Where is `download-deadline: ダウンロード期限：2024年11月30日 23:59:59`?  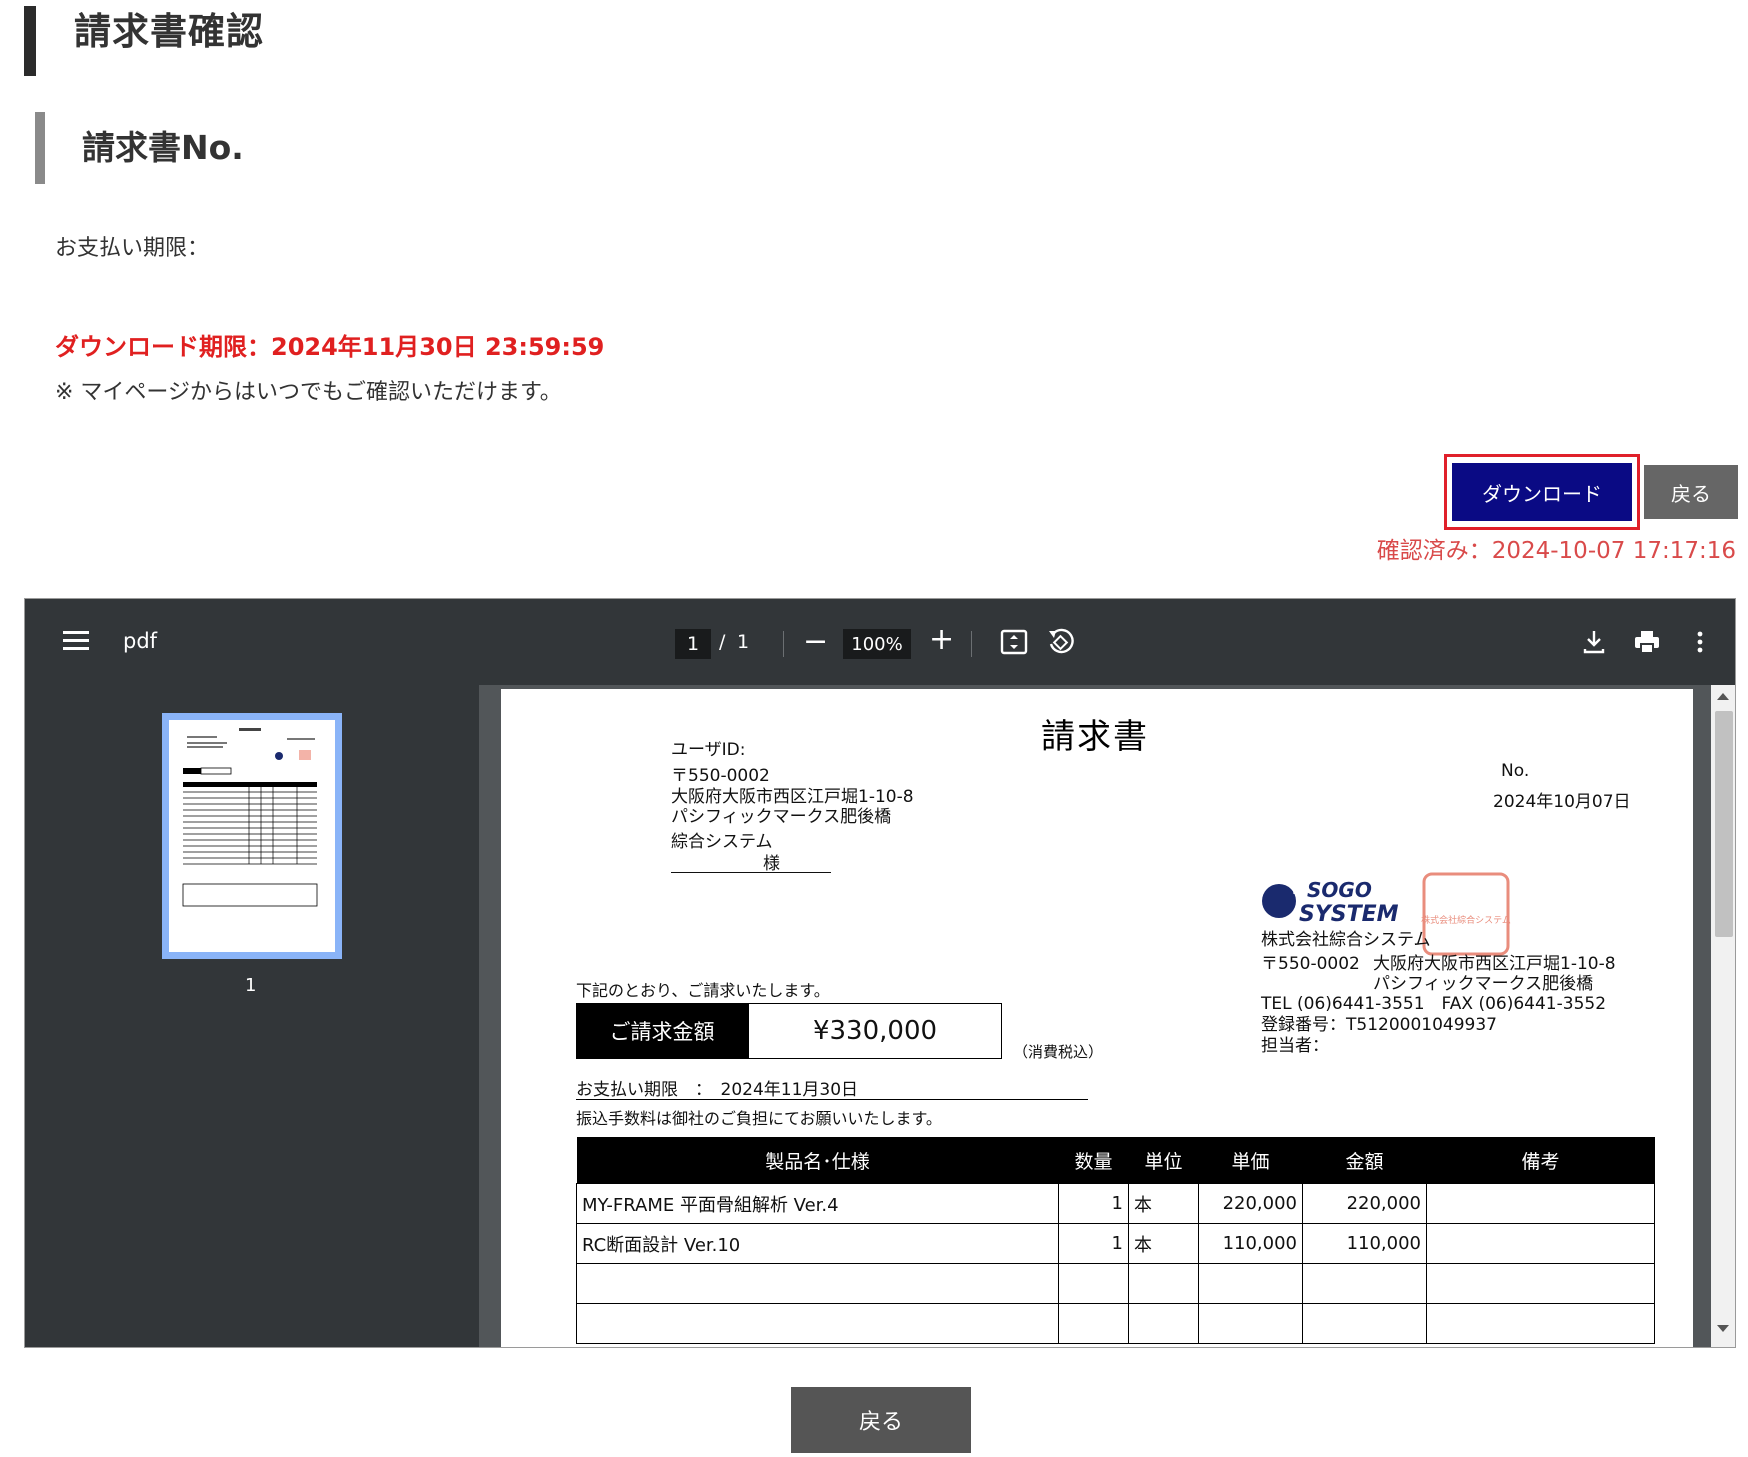
download-deadline: ダウンロード期限：2024年11月30日 23:59:59 is located at coordinates (330, 347).